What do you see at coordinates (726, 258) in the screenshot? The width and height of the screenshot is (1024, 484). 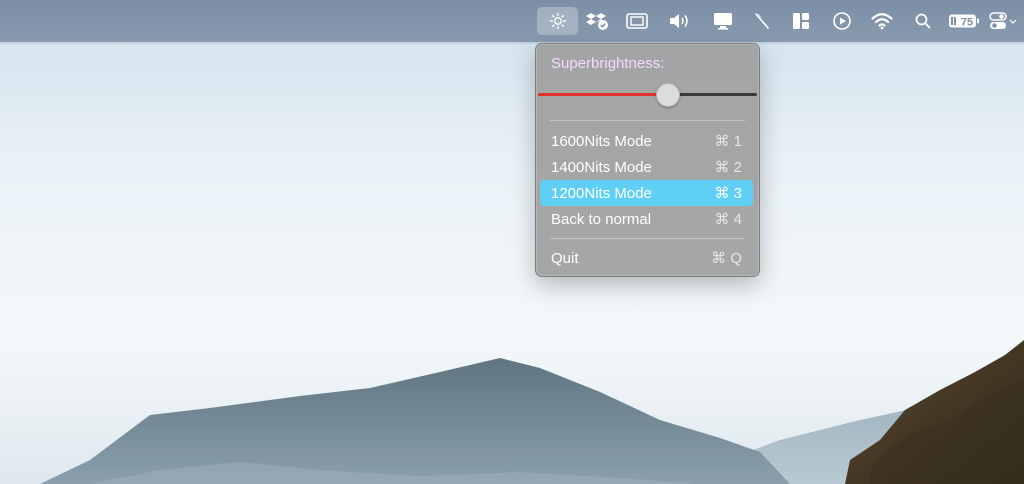 I see `menu-item-shortcut: ⌘ Q` at bounding box center [726, 258].